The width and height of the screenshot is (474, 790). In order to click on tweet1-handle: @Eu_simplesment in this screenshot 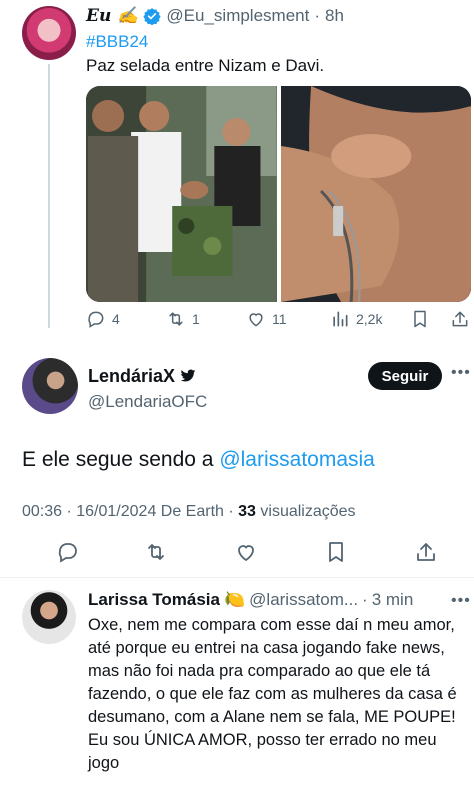, I will do `click(237, 16)`.